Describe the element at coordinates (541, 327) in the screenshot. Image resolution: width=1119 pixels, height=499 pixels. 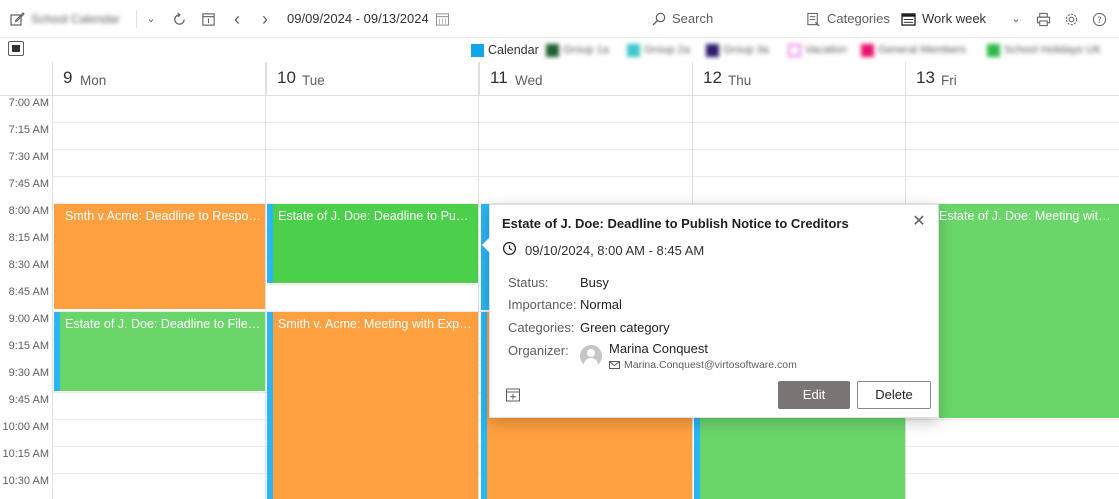
I see `categories-label: Categories:` at that location.